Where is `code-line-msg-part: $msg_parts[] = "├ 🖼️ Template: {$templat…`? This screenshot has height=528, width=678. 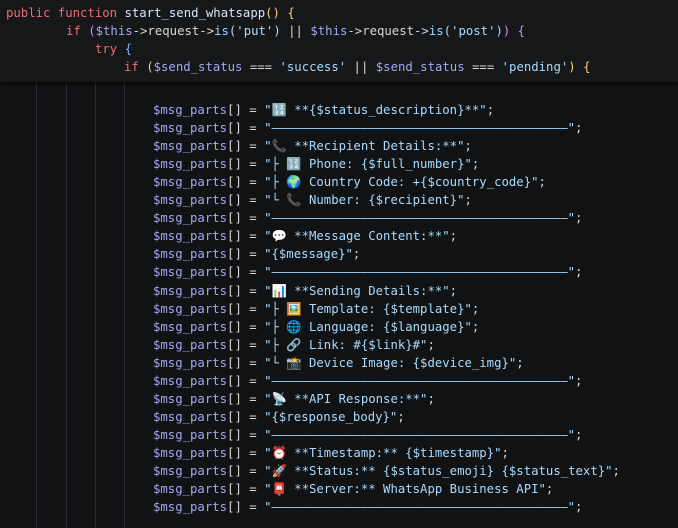
code-line-msg-part: $msg_parts[] = "├ 🖼️ Template: {$templat… is located at coordinates (316, 309).